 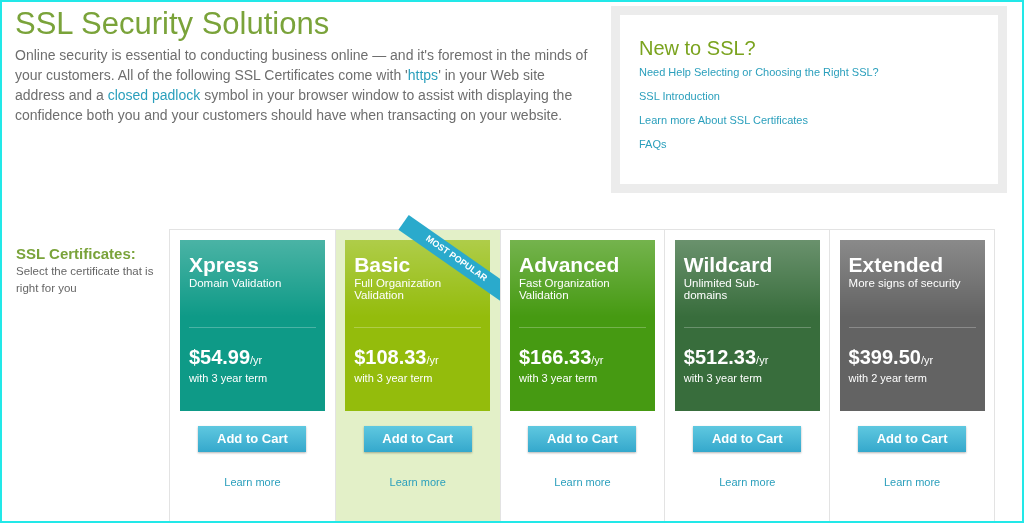 What do you see at coordinates (884, 357) in the screenshot?
I see `plan-price: $399.50` at bounding box center [884, 357].